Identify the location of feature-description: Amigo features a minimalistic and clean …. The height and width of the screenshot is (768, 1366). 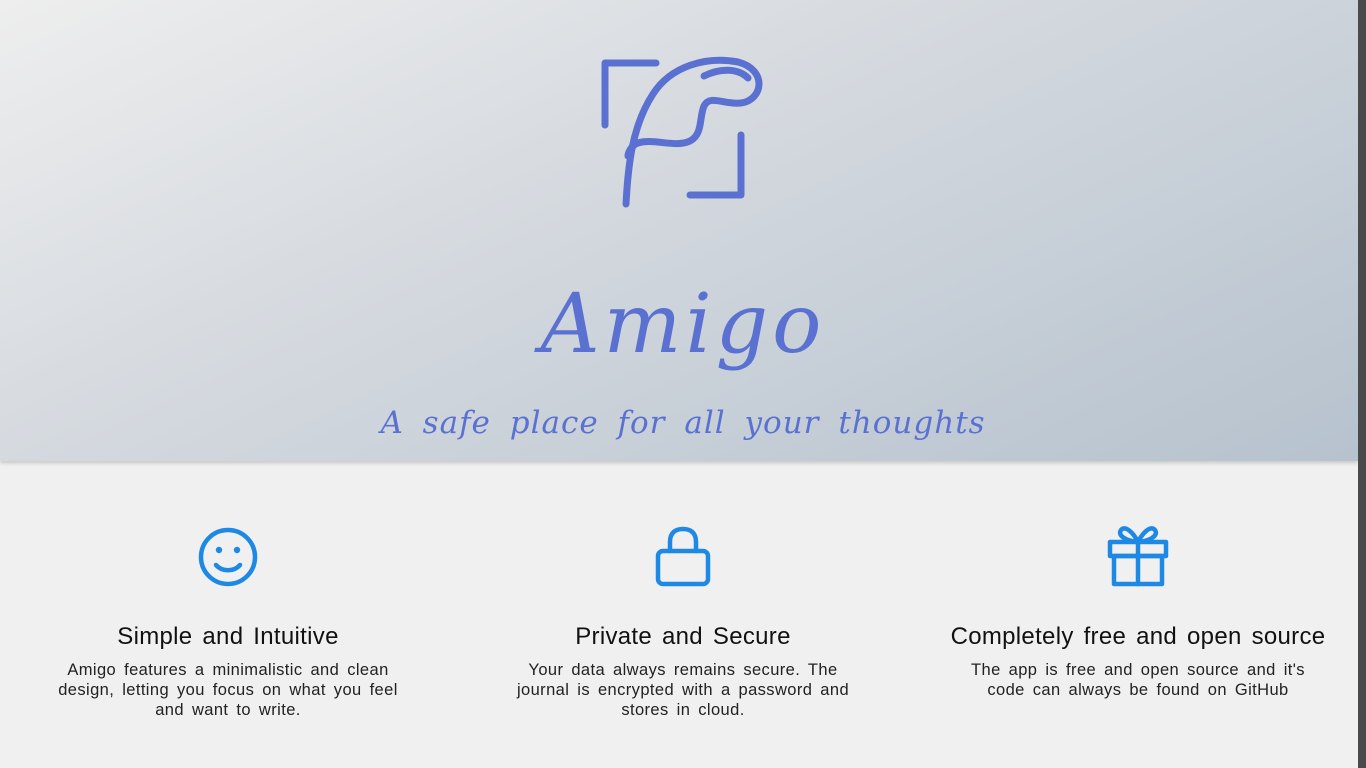
(228, 690).